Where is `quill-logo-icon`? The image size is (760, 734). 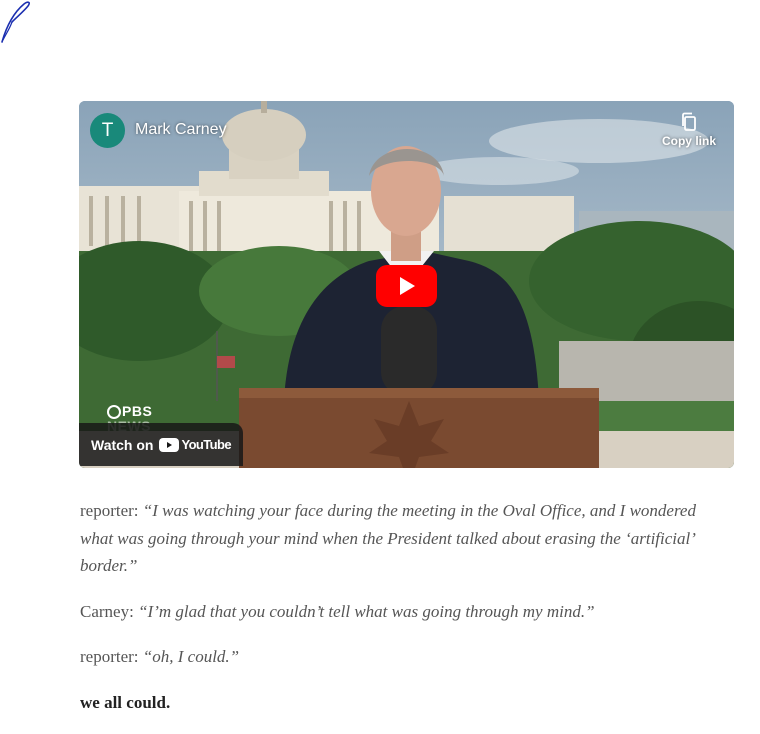
quill-logo-icon is located at coordinates (16, 22).